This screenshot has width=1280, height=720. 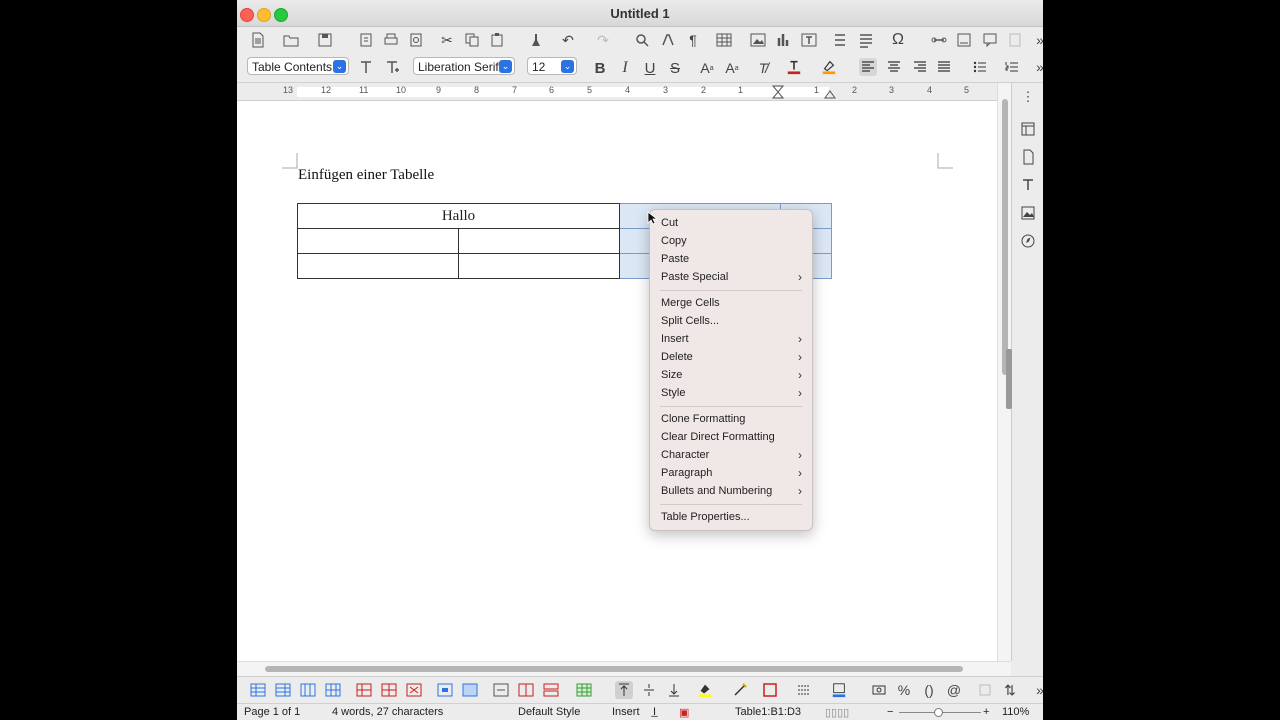 I want to click on print-preview-icon, so click(x=416, y=40).